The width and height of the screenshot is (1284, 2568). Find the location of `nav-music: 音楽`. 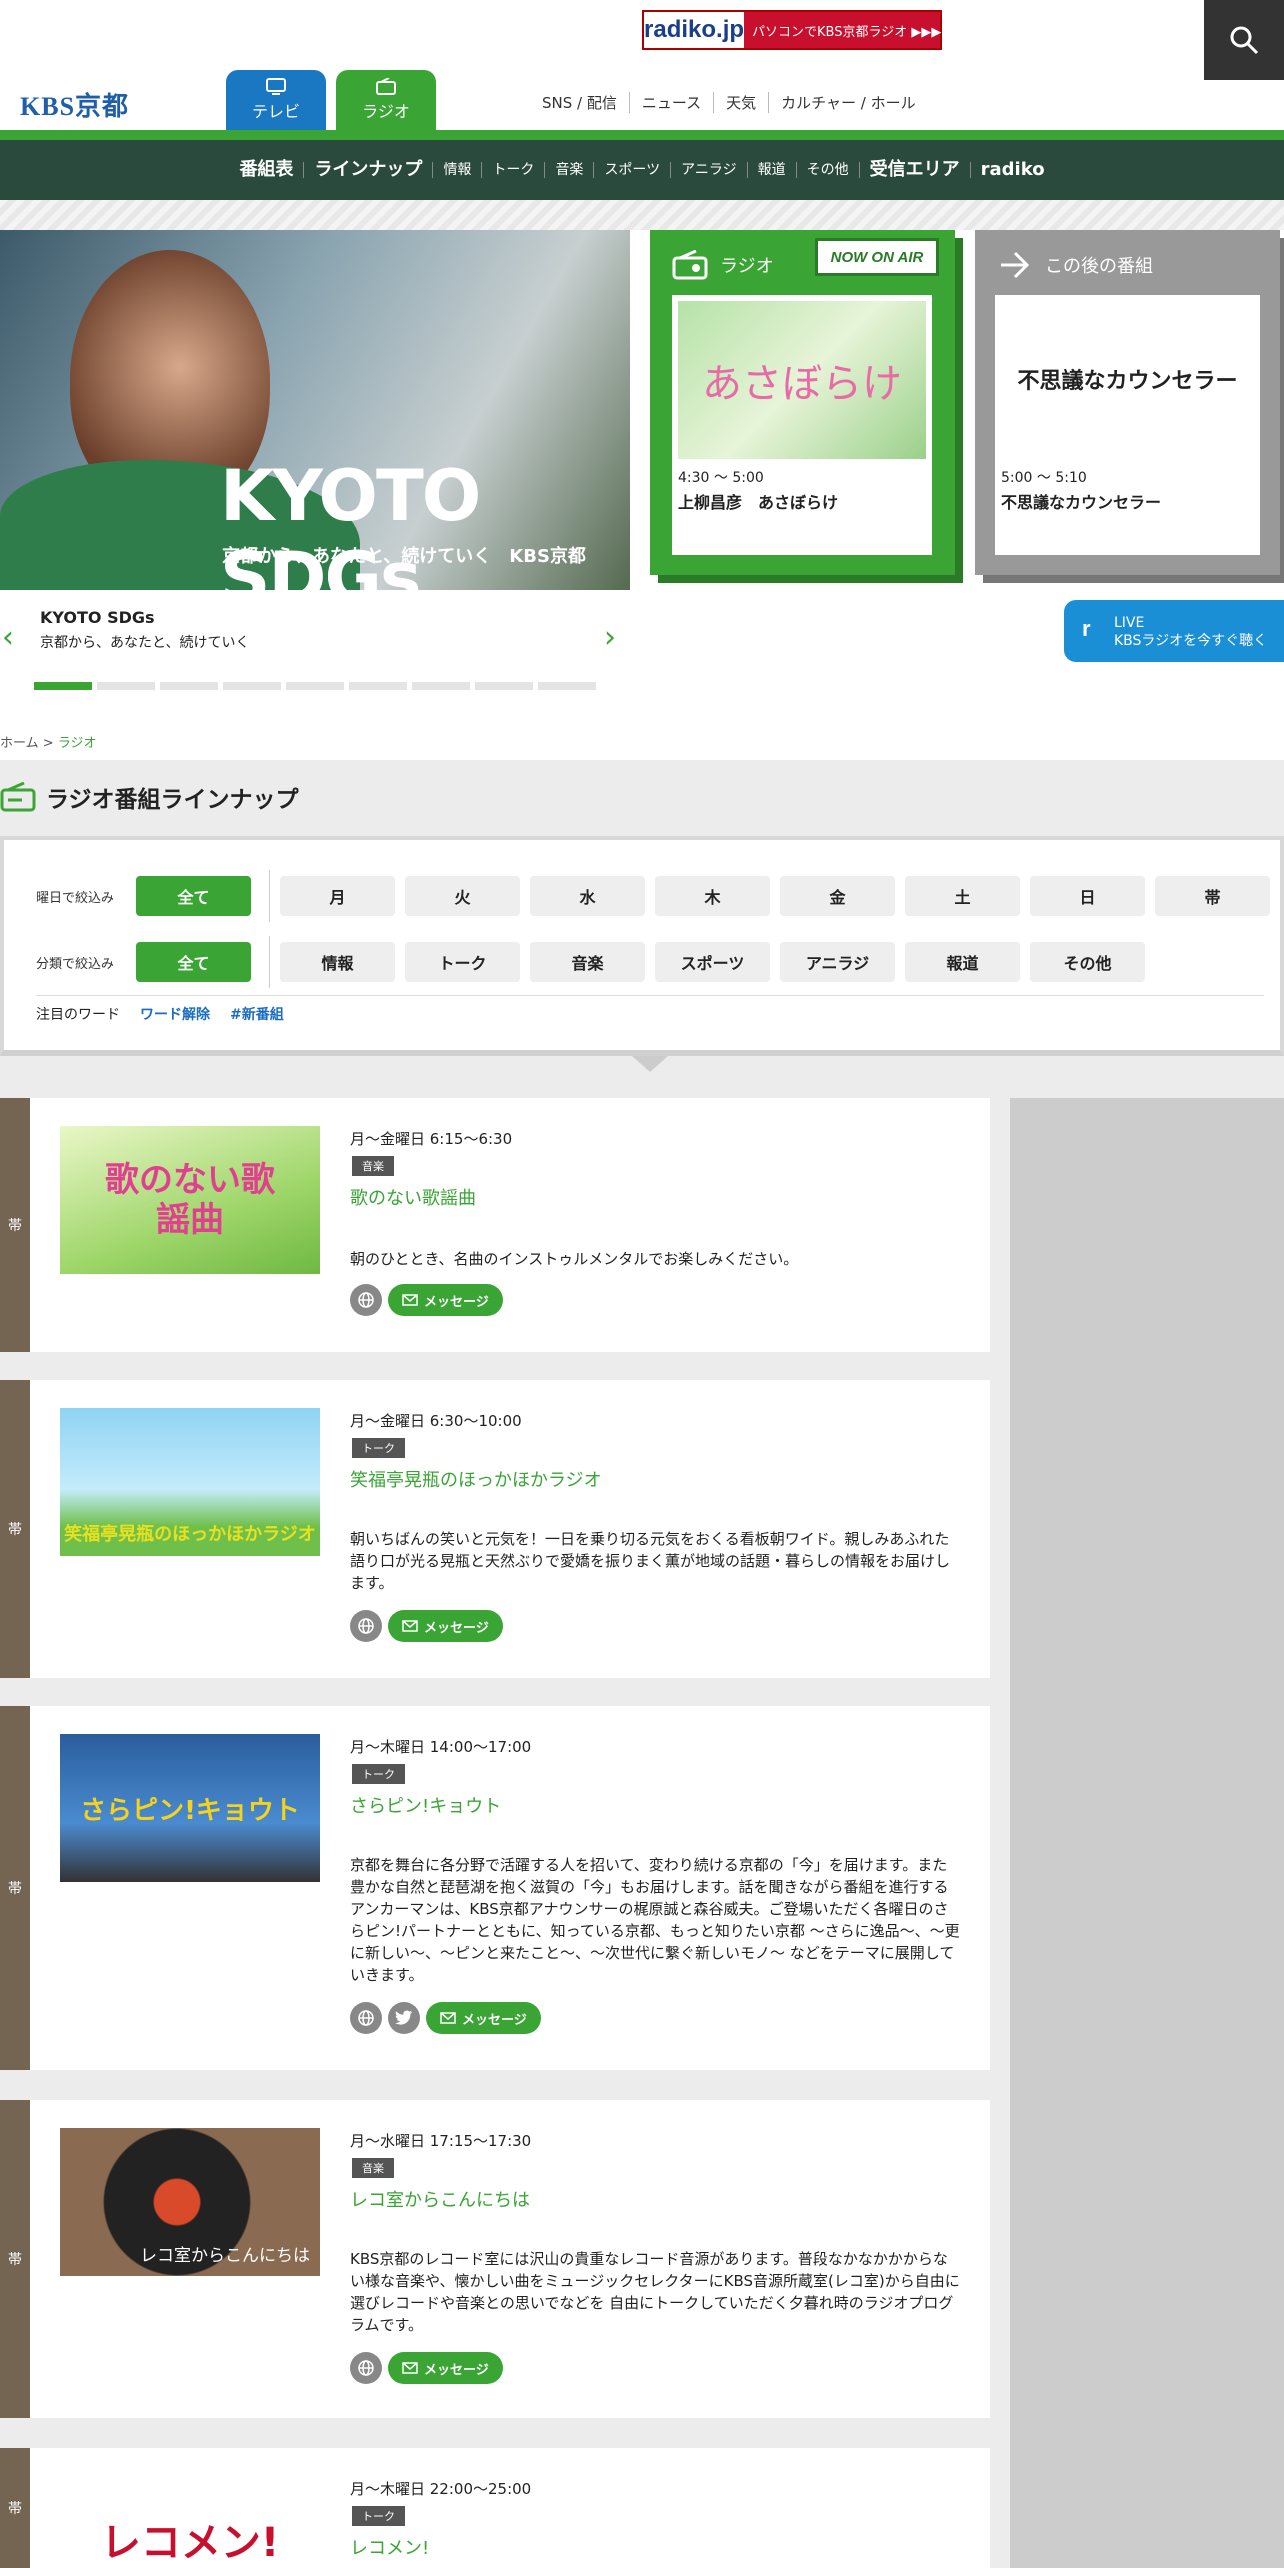

nav-music: 音楽 is located at coordinates (568, 170).